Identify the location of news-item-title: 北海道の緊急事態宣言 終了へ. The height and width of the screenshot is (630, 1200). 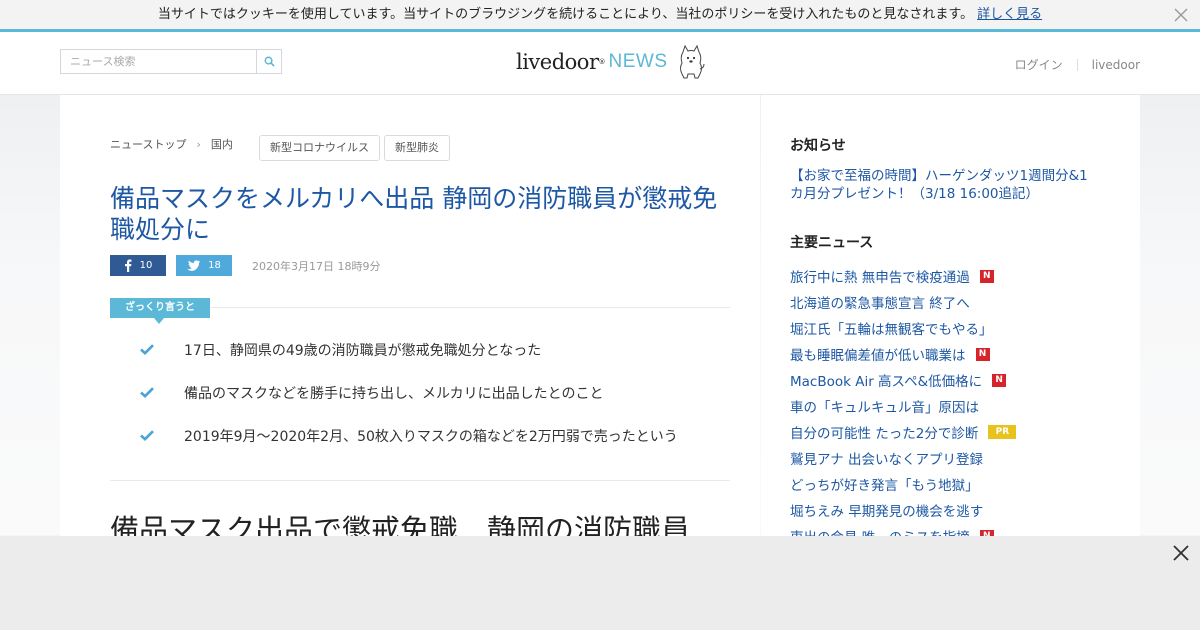
(880, 304).